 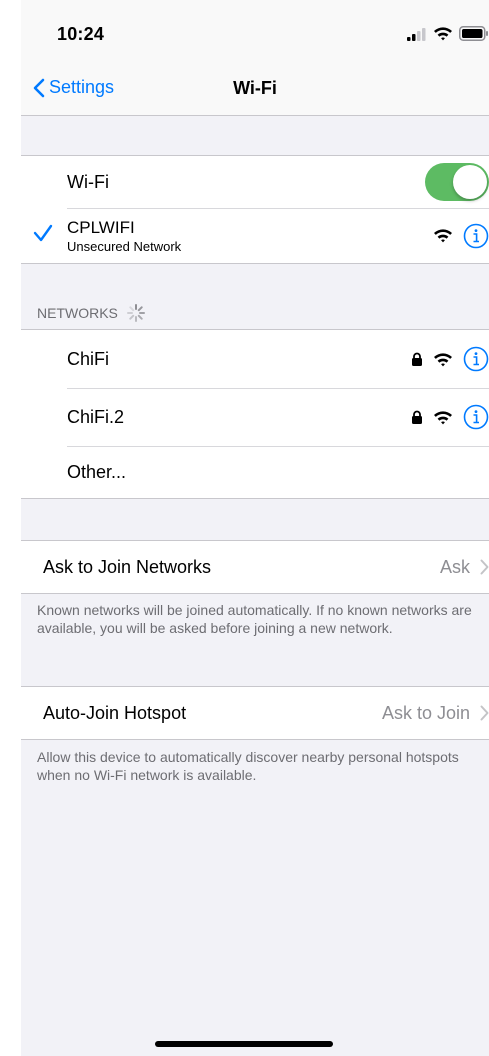 I want to click on toggle-knob, so click(x=470, y=182).